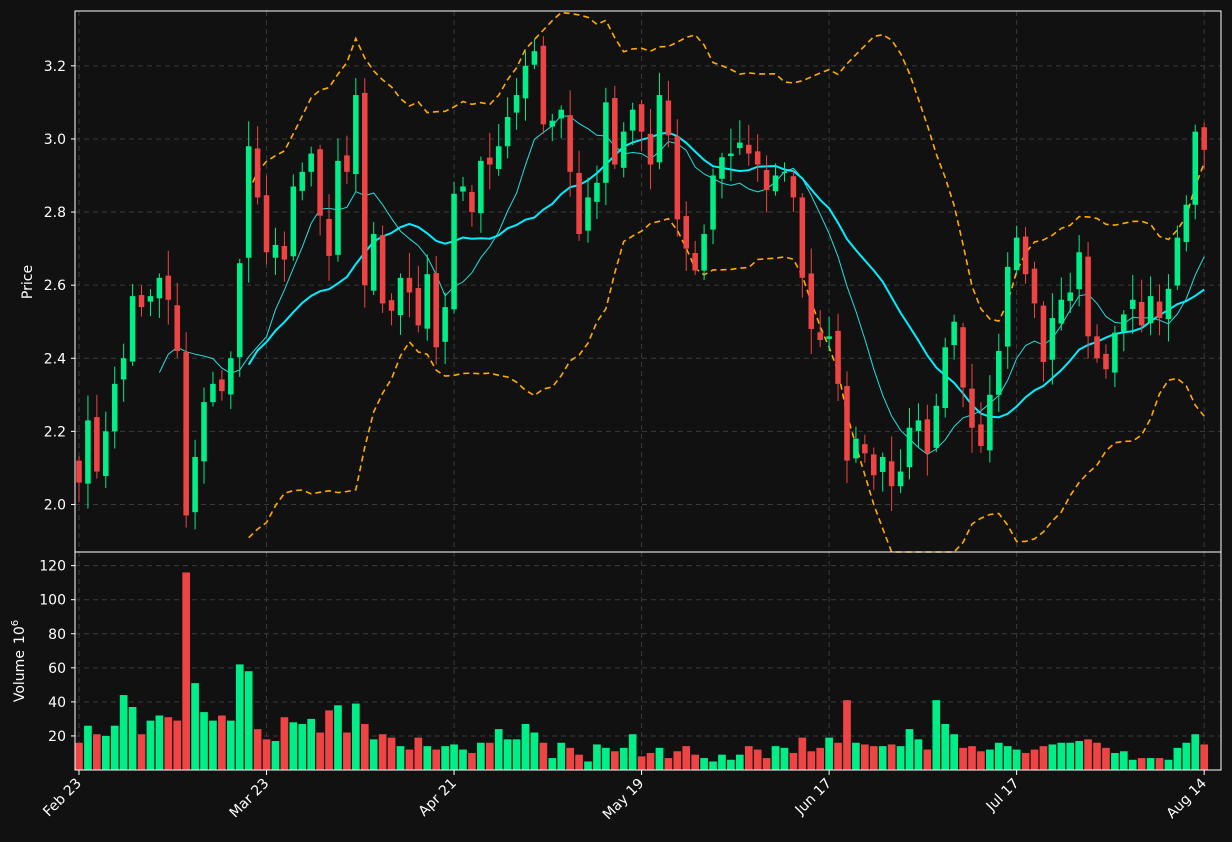  Describe the element at coordinates (57, 669) in the screenshot. I see `volume-tick-label: 60` at that location.